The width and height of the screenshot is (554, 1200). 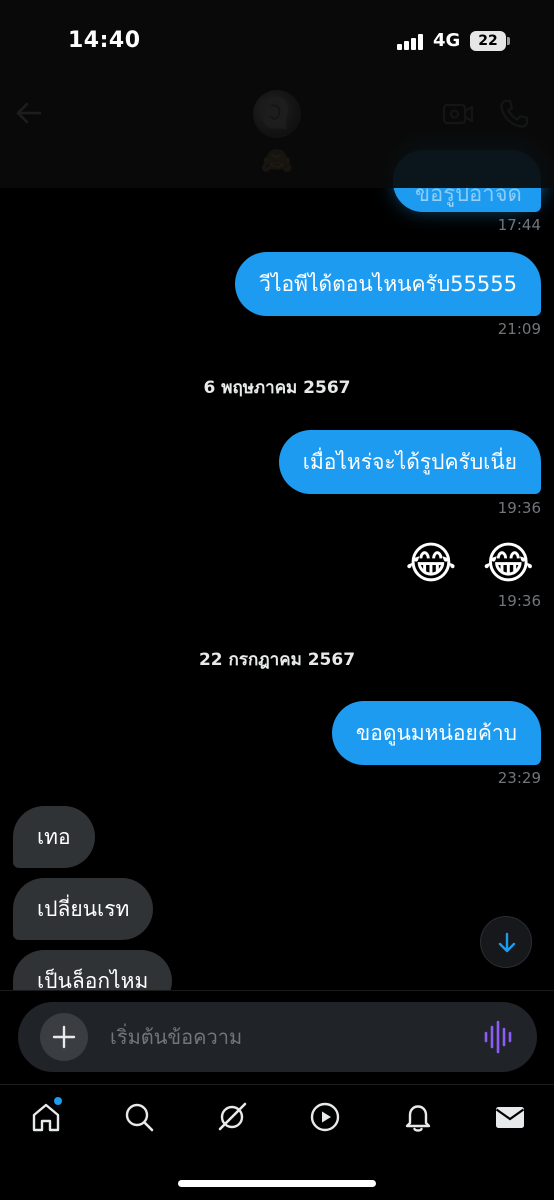 I want to click on network-type: 4G, so click(x=447, y=40).